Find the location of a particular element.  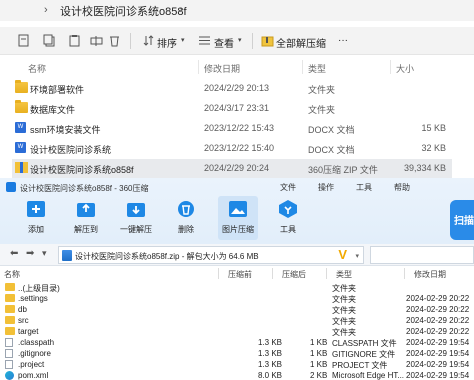

sort-button: 排序 is located at coordinates (167, 42).